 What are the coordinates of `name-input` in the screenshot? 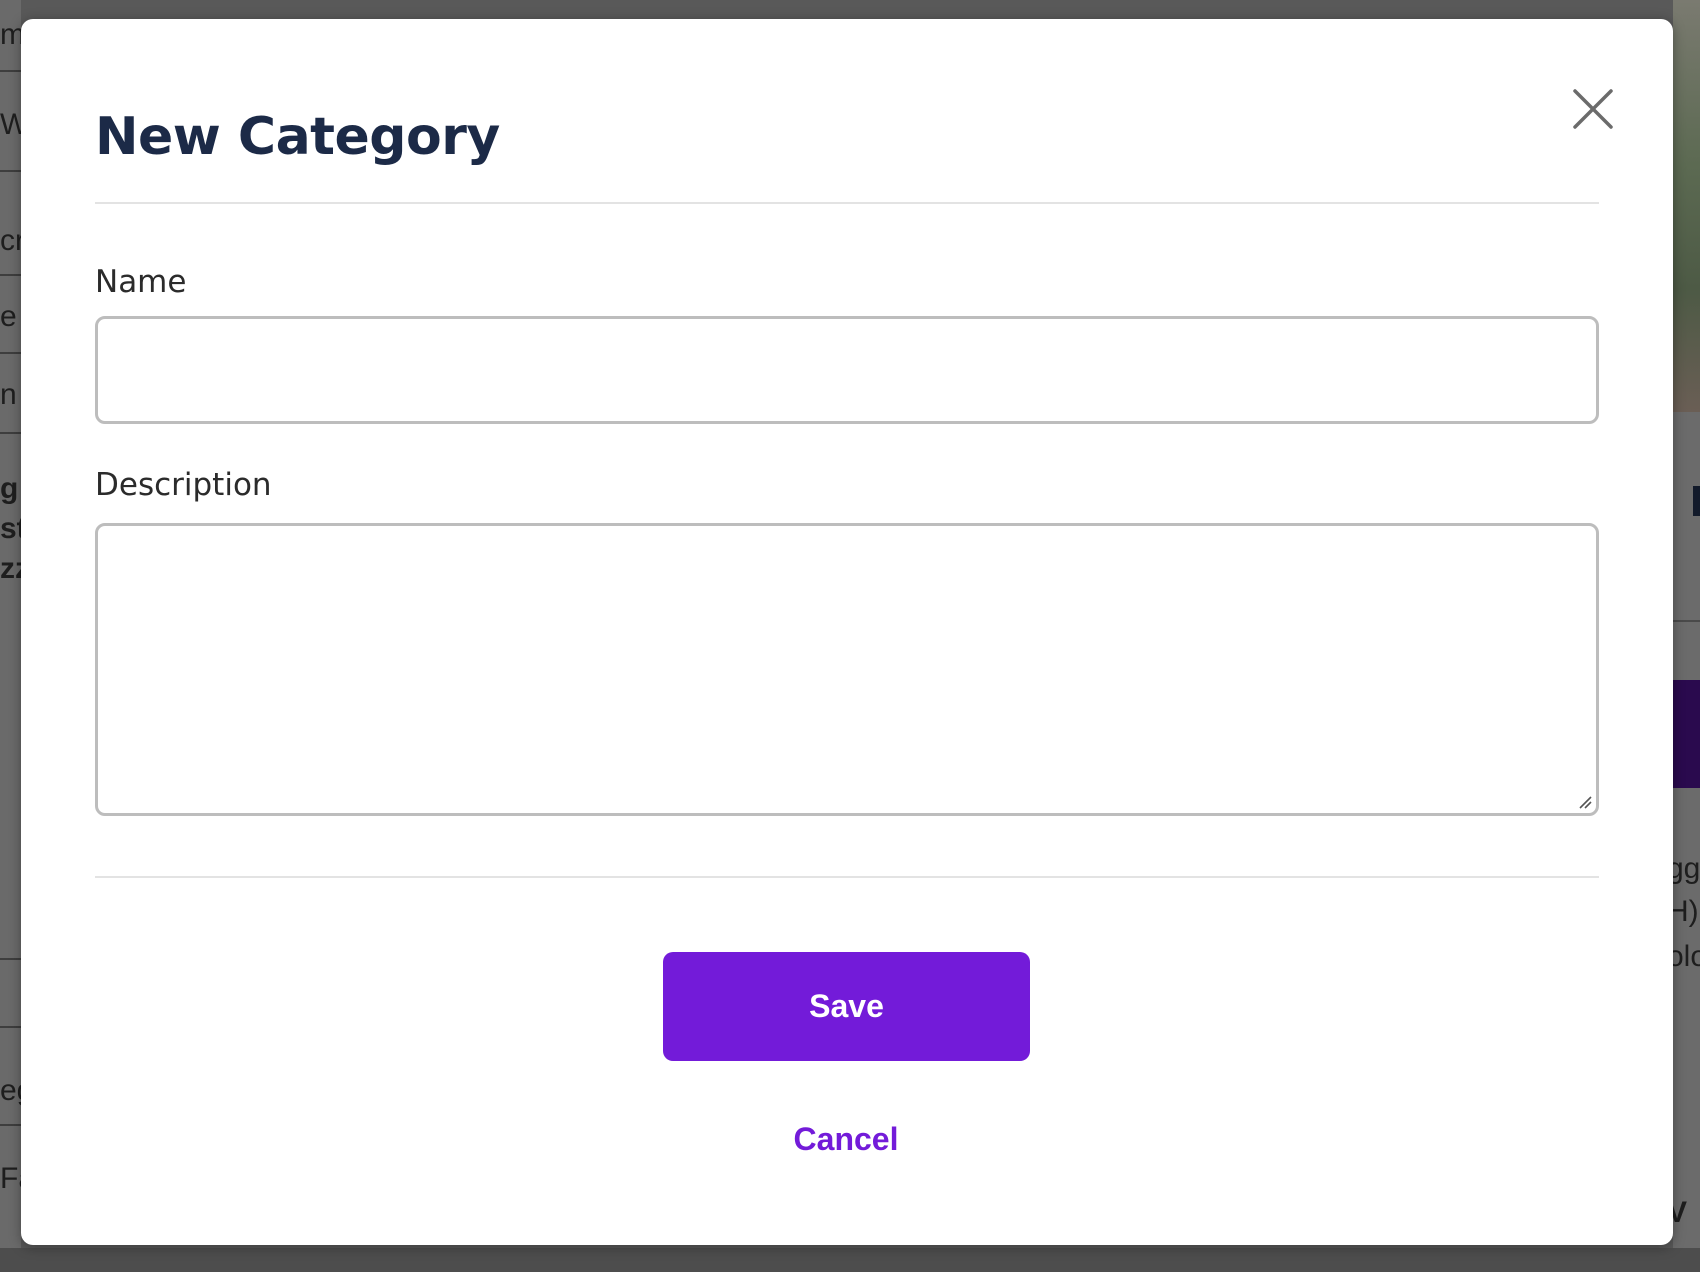 It's located at (847, 370).